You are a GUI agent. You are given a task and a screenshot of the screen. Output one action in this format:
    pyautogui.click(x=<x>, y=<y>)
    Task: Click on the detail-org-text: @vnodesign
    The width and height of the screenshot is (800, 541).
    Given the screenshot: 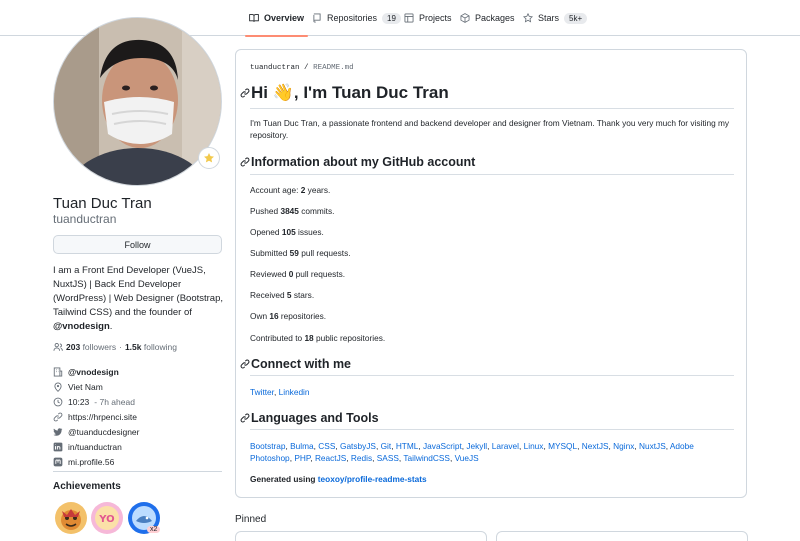 What is the action you would take?
    pyautogui.click(x=93, y=371)
    